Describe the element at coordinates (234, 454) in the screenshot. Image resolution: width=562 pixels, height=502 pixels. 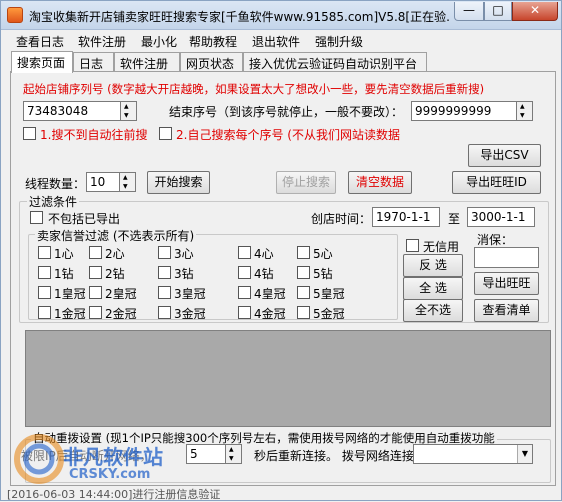
I see `reconnect-seconds-spinner` at that location.